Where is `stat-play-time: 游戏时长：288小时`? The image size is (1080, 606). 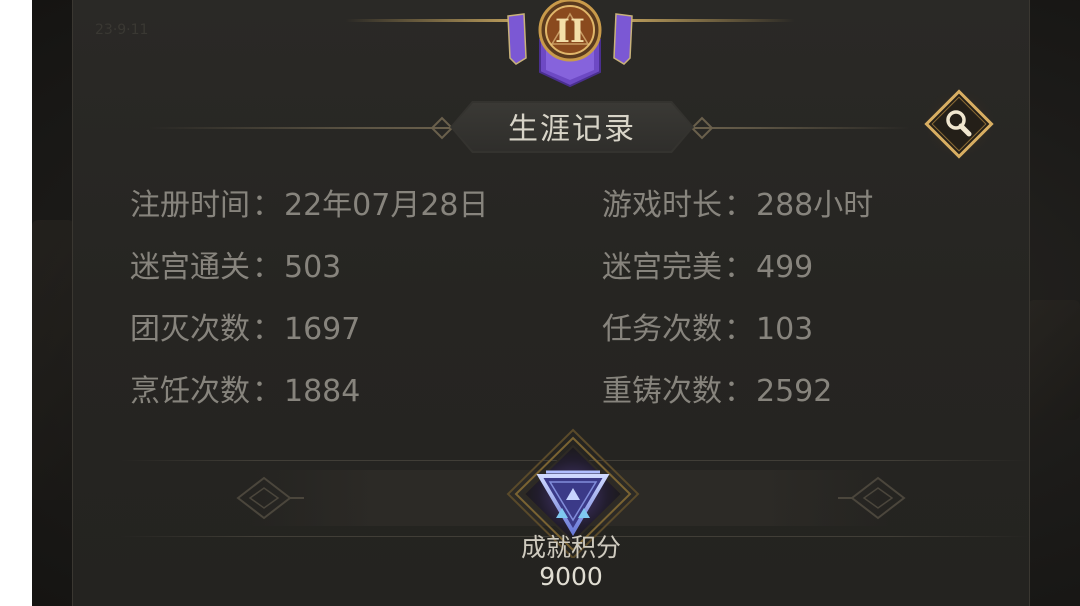 stat-play-time: 游戏时长：288小时 is located at coordinates (737, 202).